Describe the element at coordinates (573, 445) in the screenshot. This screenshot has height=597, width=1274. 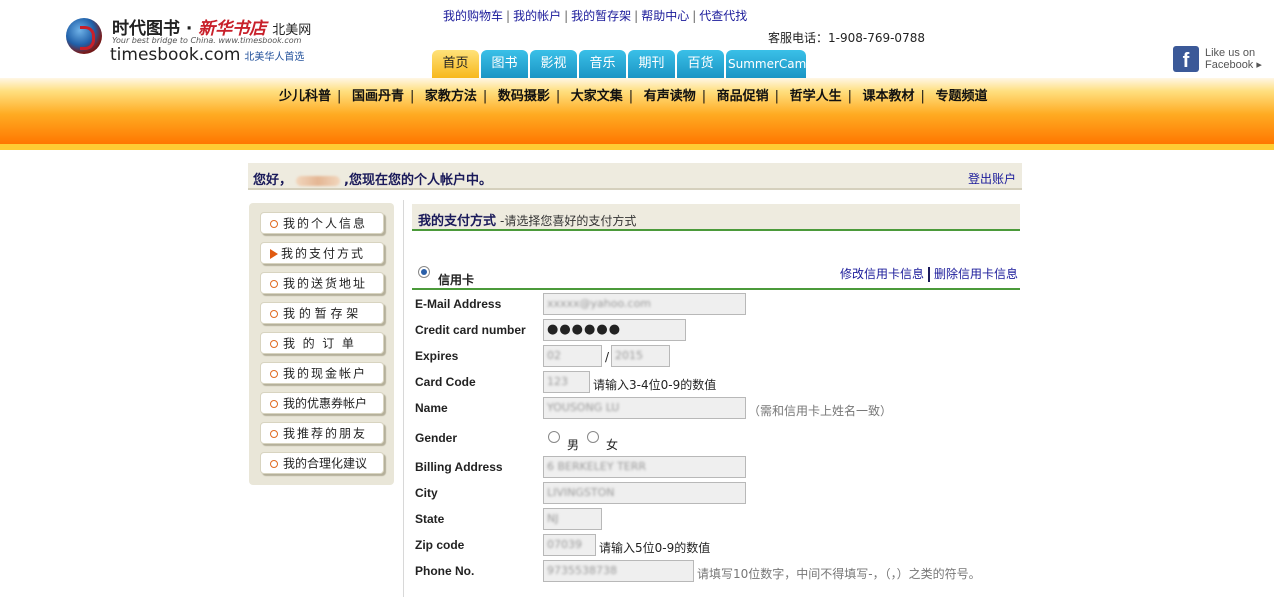
I see `gender-male-label: 男` at that location.